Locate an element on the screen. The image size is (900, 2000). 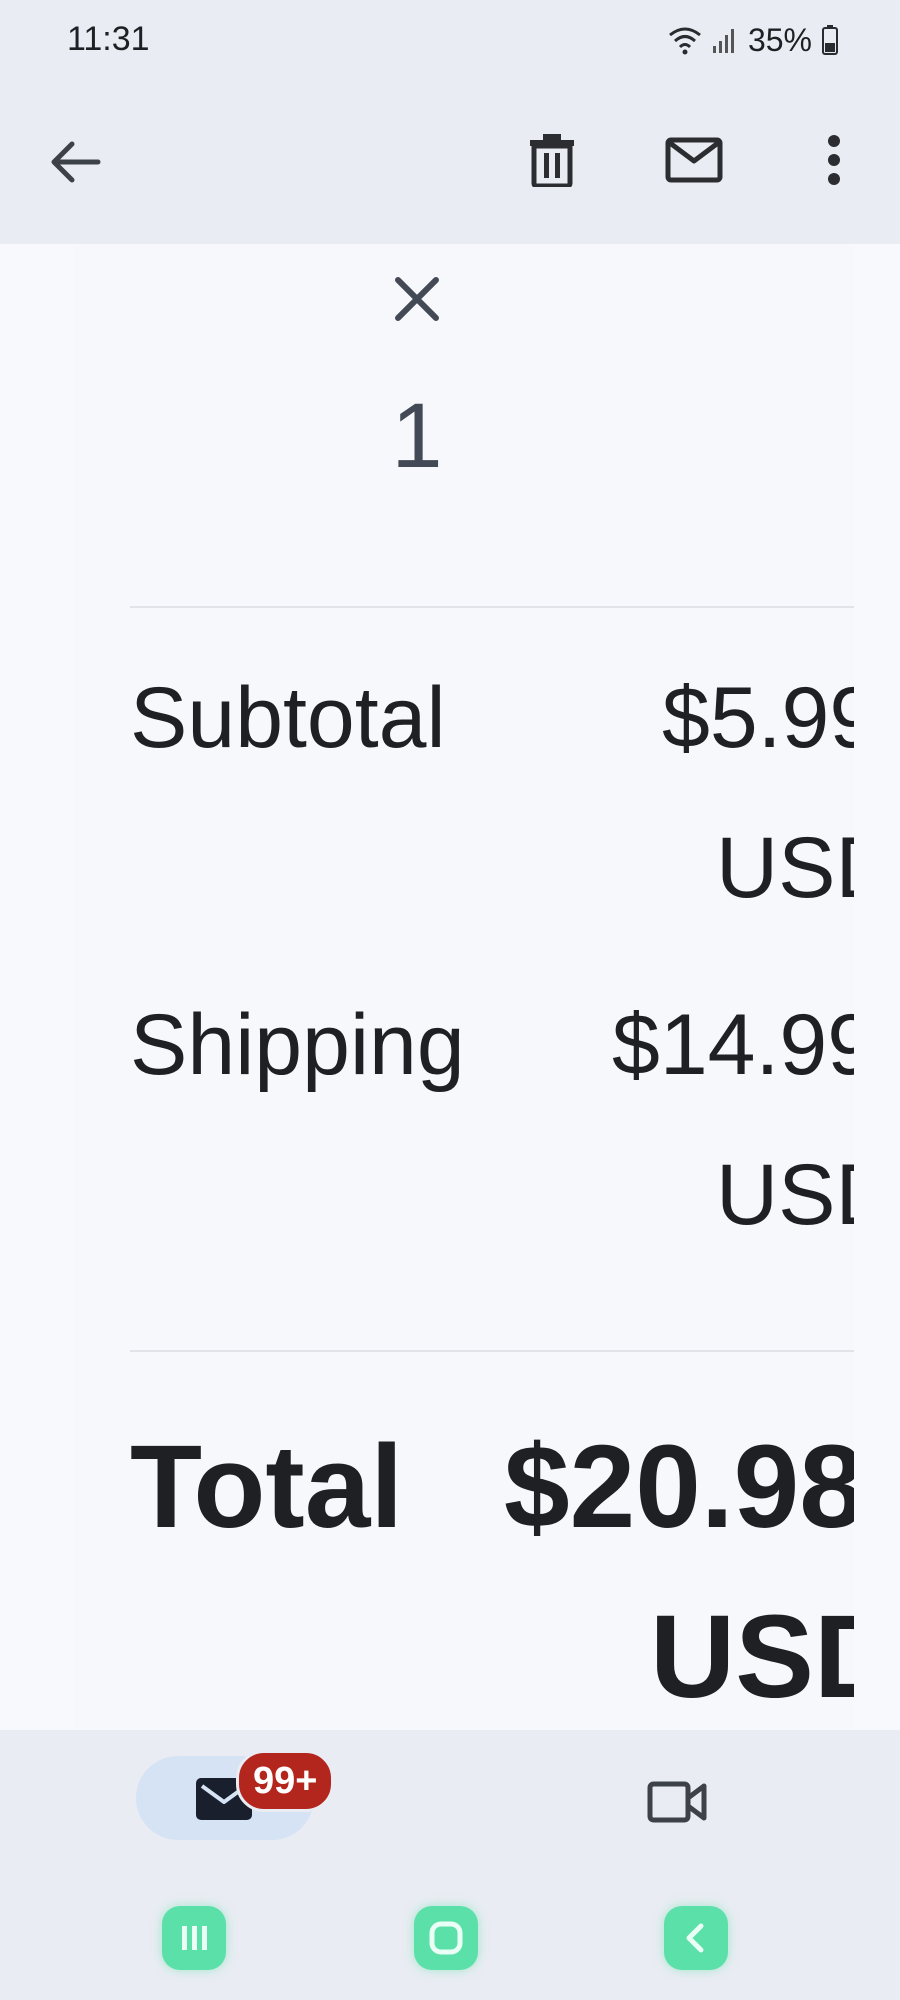
home-button is located at coordinates (446, 1938).